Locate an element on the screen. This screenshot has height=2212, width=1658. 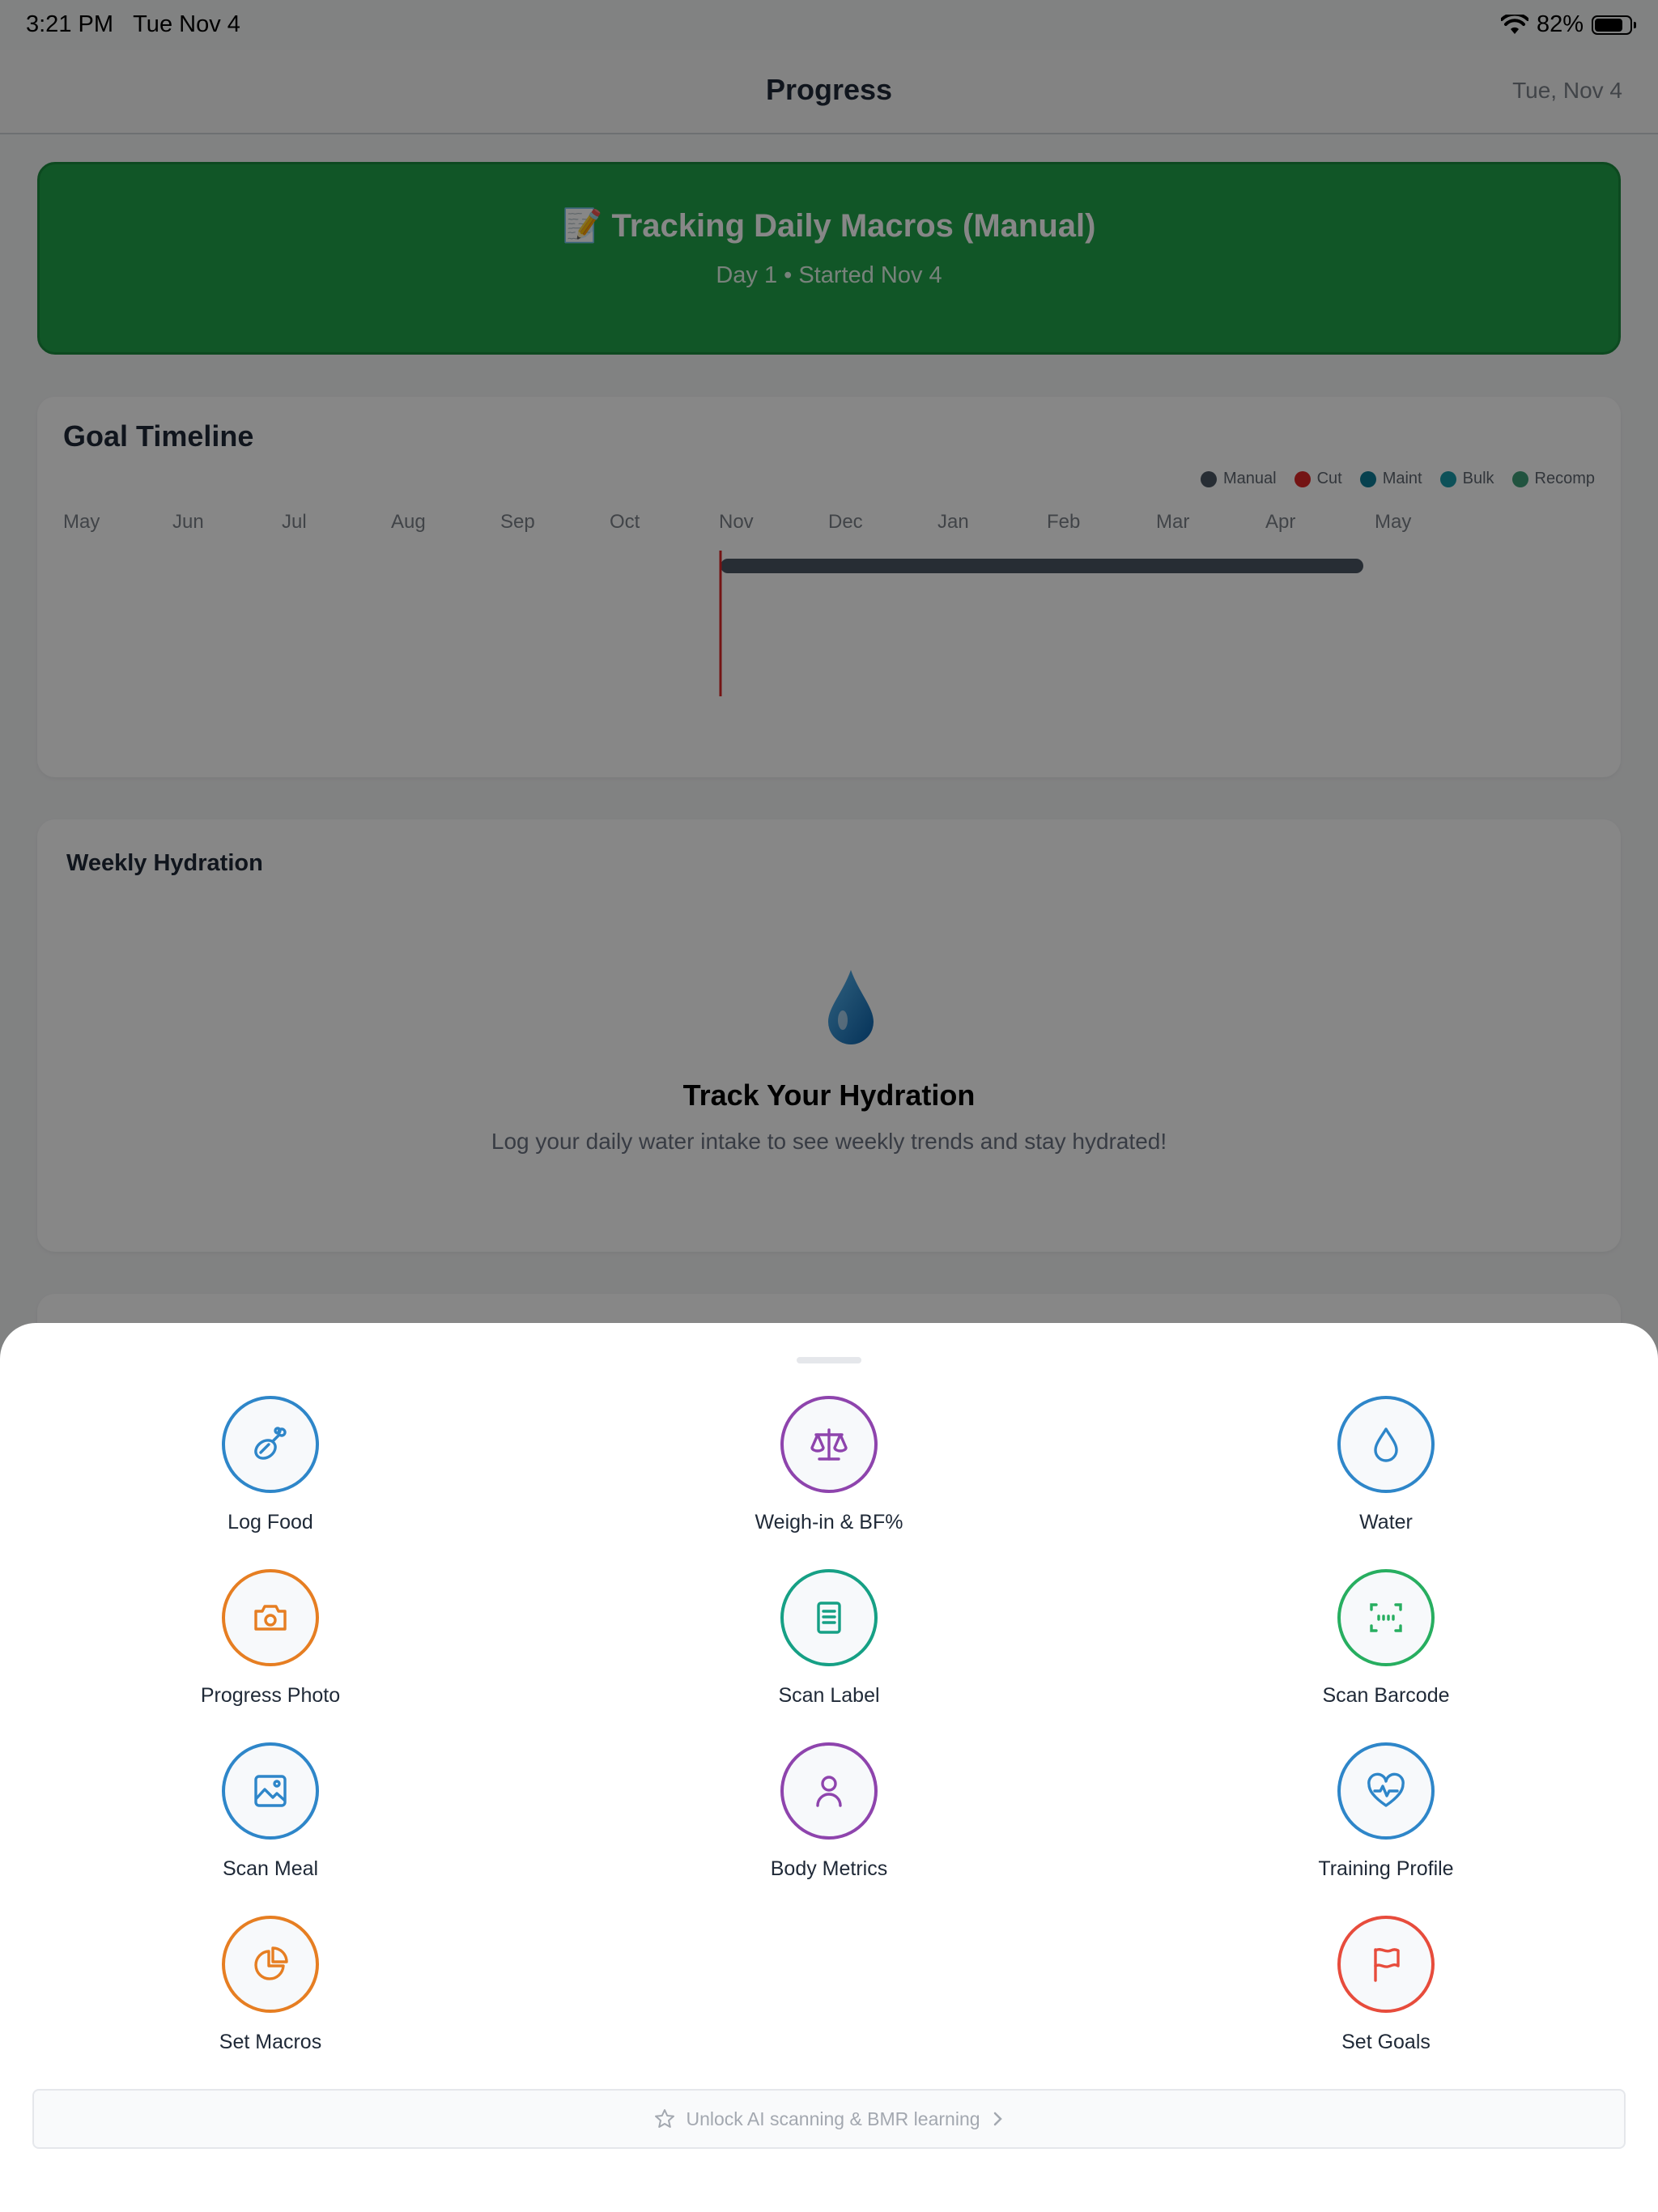
upgrade-banner: Unlock AI scanning & BMR learning is located at coordinates (829, 2119).